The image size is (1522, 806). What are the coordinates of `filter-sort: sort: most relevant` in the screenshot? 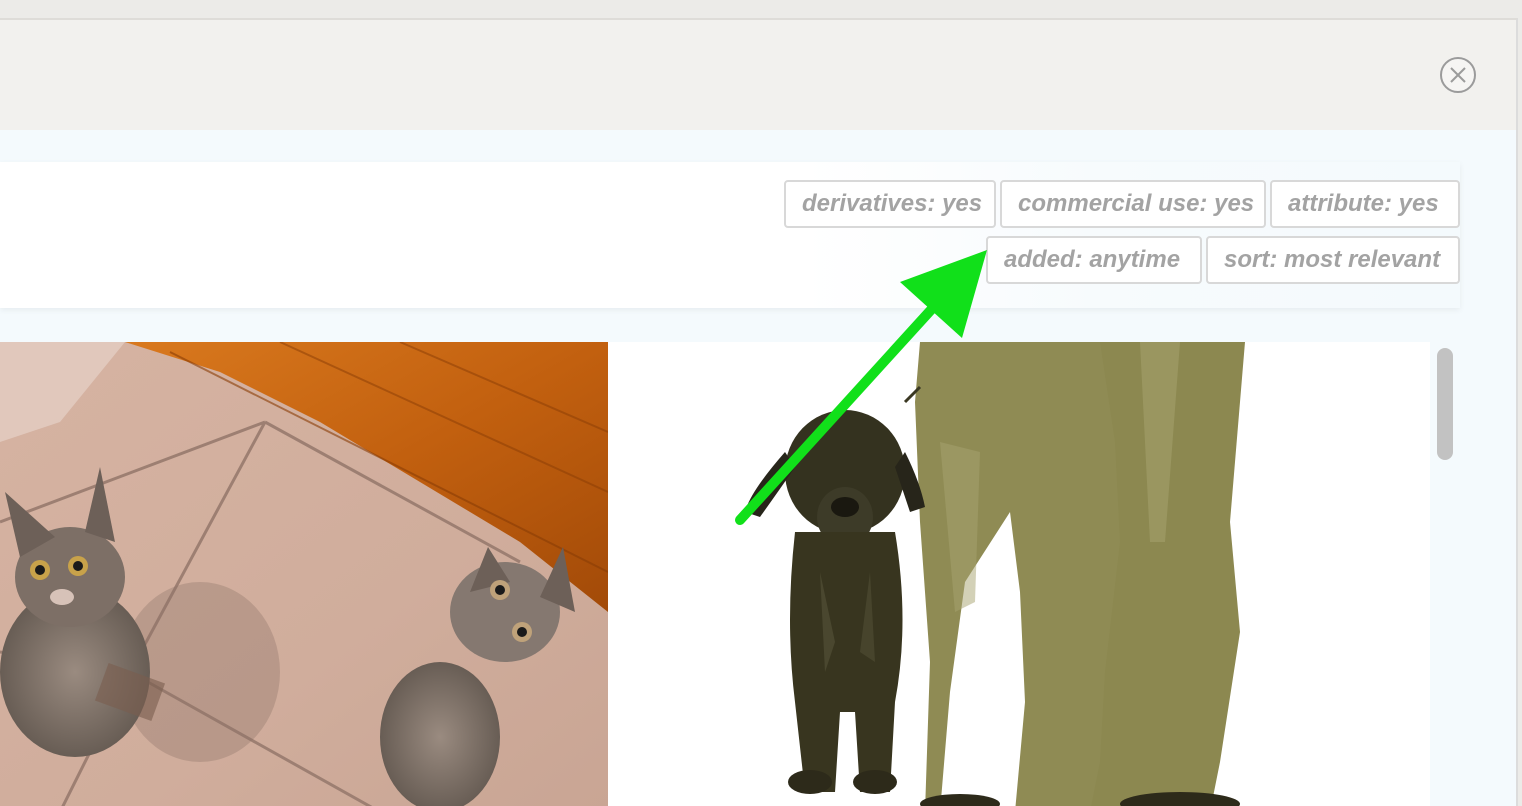 It's located at (1333, 260).